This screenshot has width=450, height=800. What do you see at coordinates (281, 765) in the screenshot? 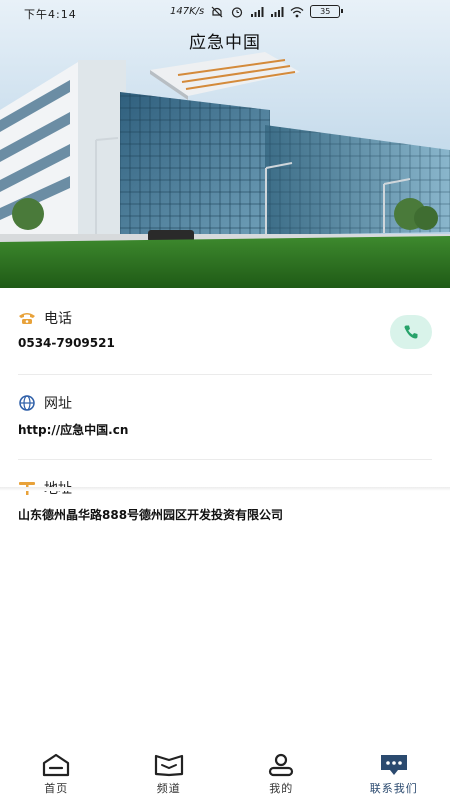
I see `user-icon` at bounding box center [281, 765].